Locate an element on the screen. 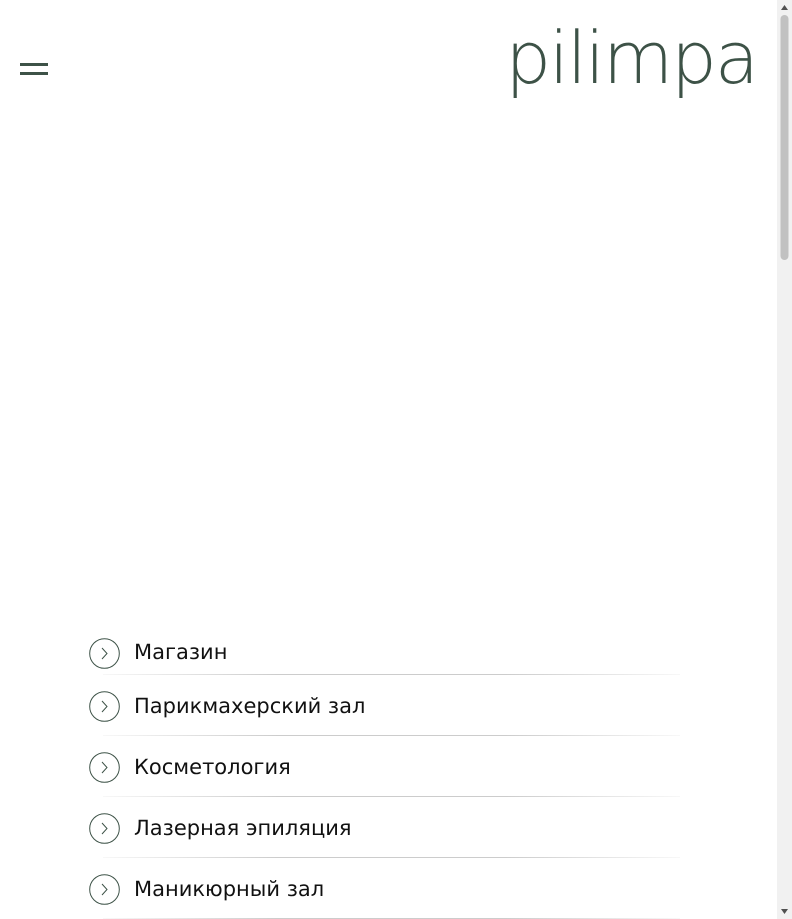 The width and height of the screenshot is (792, 919). menu-item: Маникюрный зал is located at coordinates (384, 888).